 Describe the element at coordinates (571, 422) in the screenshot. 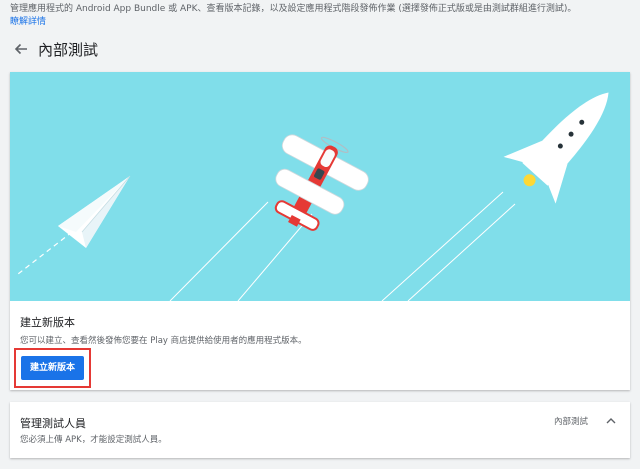

I see `track-label: 內部測試` at that location.